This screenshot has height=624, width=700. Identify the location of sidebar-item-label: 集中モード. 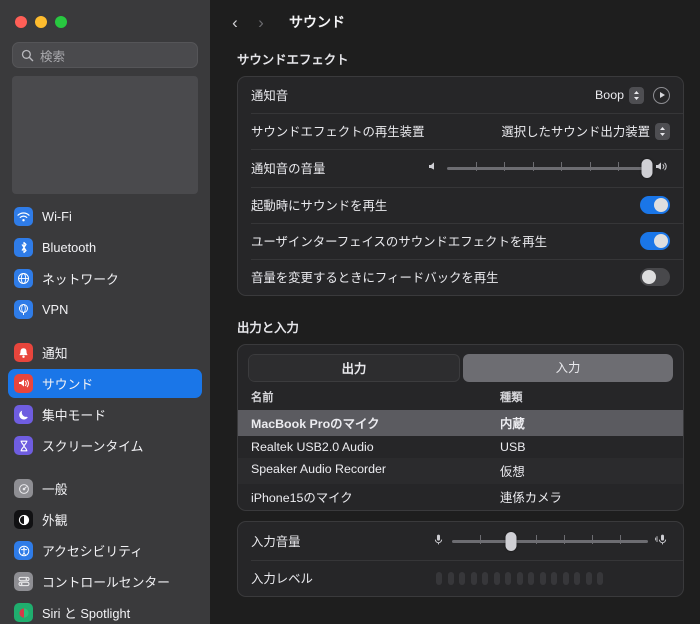
(74, 415).